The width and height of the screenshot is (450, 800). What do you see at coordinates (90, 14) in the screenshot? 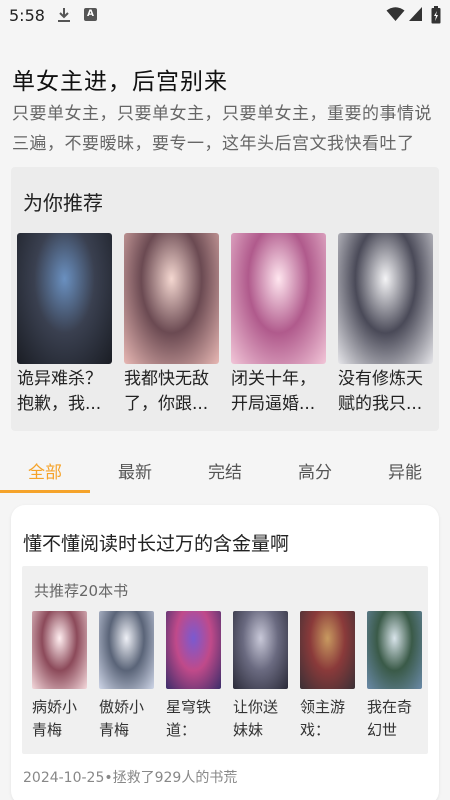
I see `app-notification-icon: A` at bounding box center [90, 14].